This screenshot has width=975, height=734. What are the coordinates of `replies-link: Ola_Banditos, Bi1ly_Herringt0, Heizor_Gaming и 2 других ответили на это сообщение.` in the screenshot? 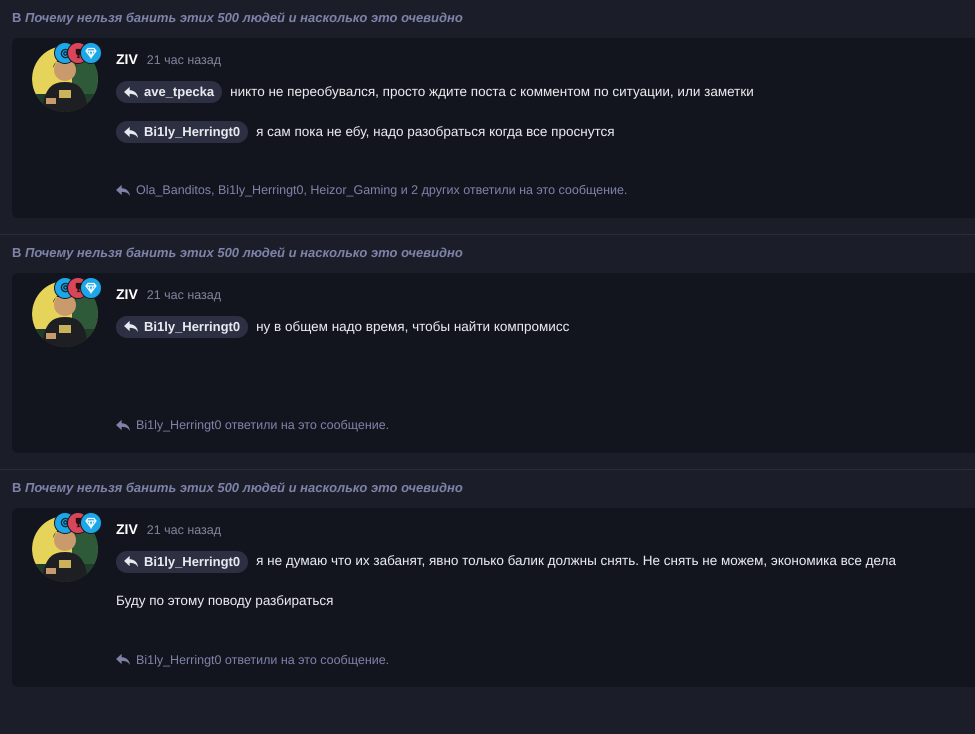 It's located at (382, 190).